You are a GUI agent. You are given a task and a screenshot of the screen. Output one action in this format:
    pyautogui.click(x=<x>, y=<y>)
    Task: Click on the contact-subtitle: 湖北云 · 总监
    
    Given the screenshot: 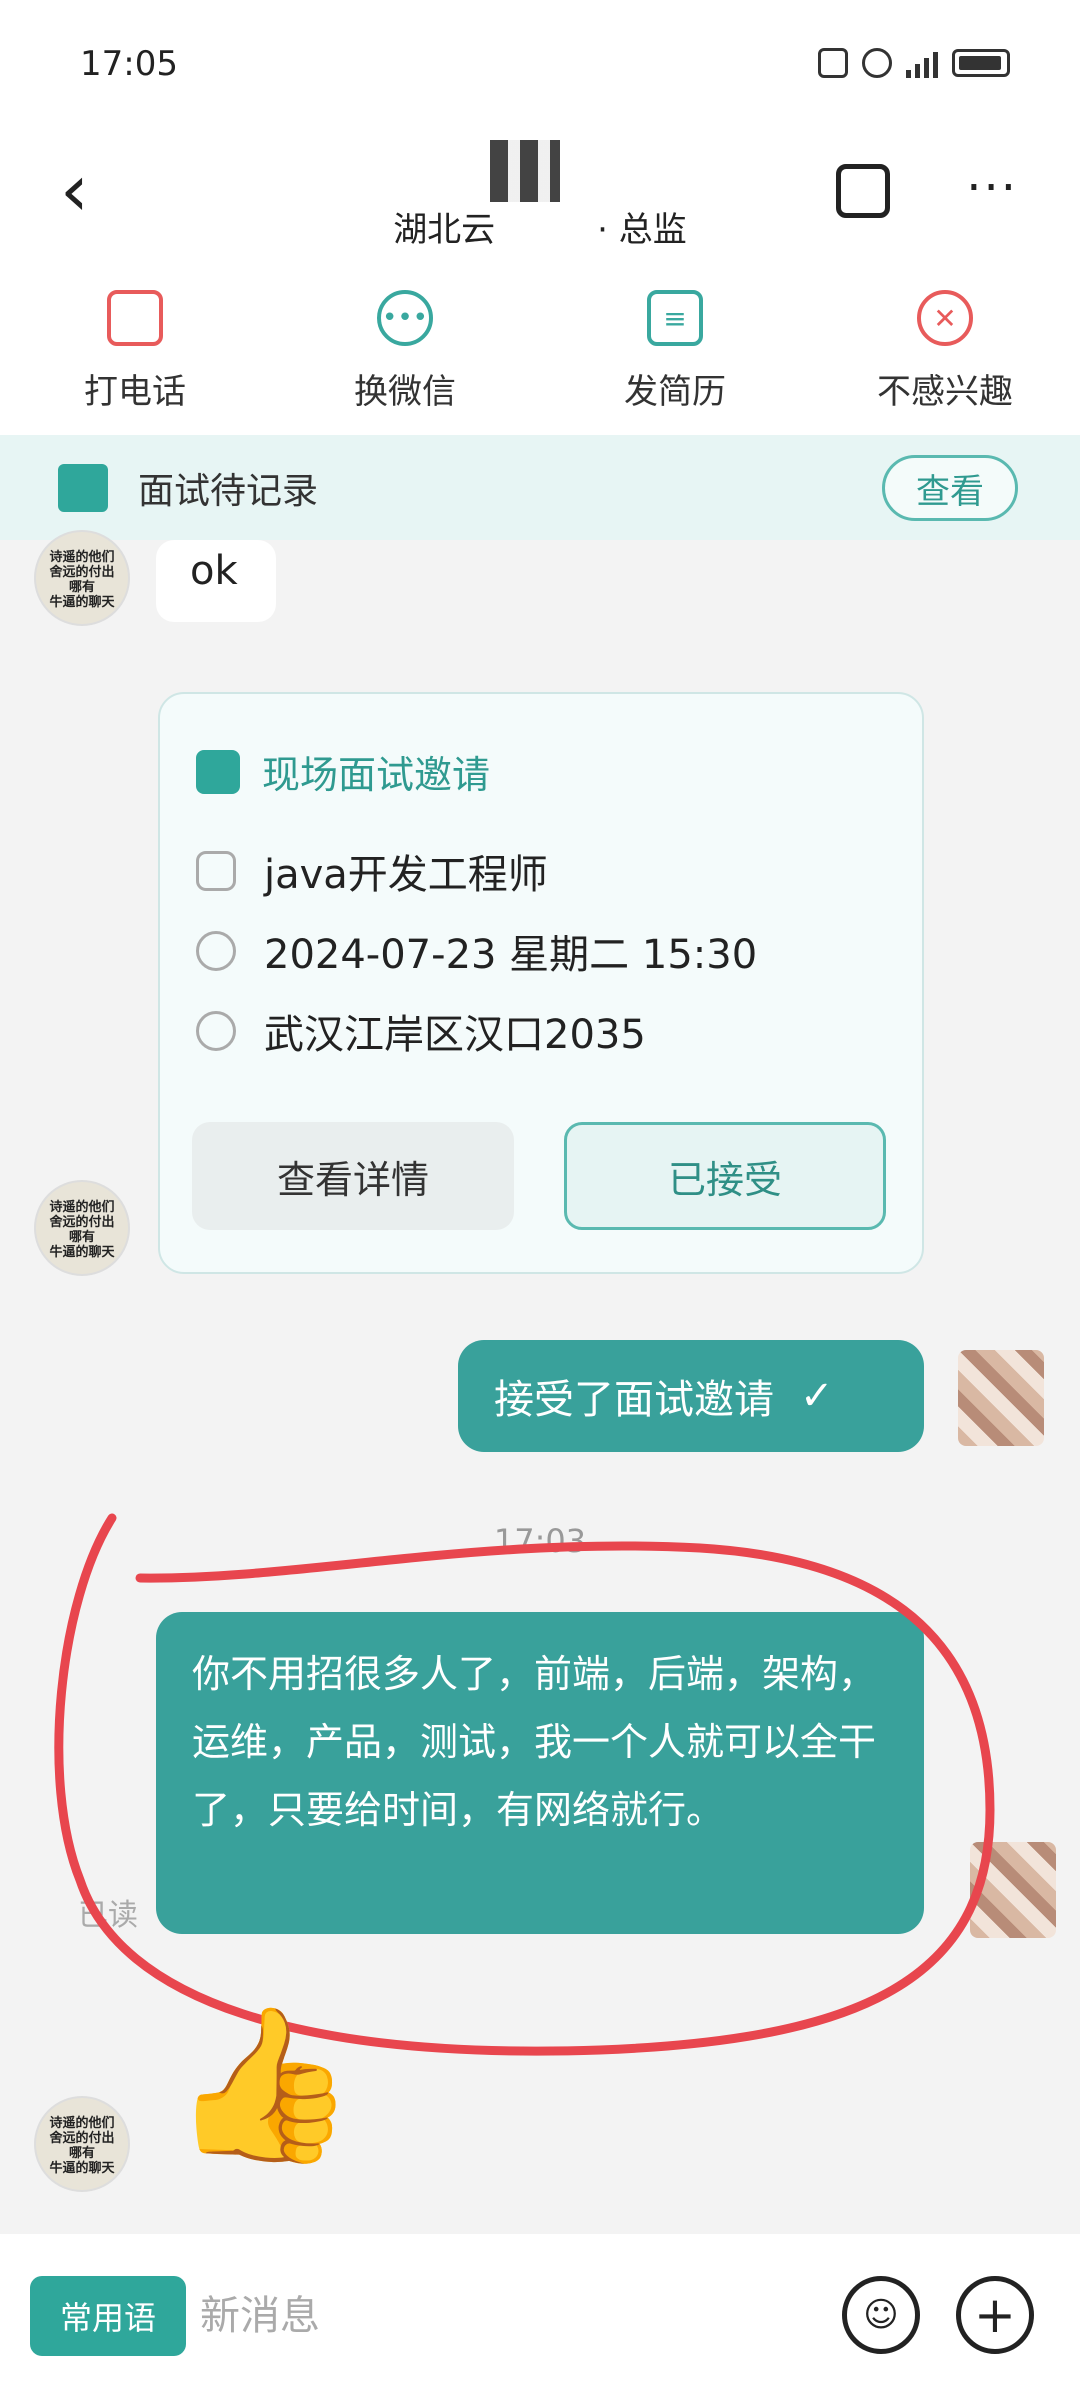 What is the action you would take?
    pyautogui.click(x=540, y=230)
    